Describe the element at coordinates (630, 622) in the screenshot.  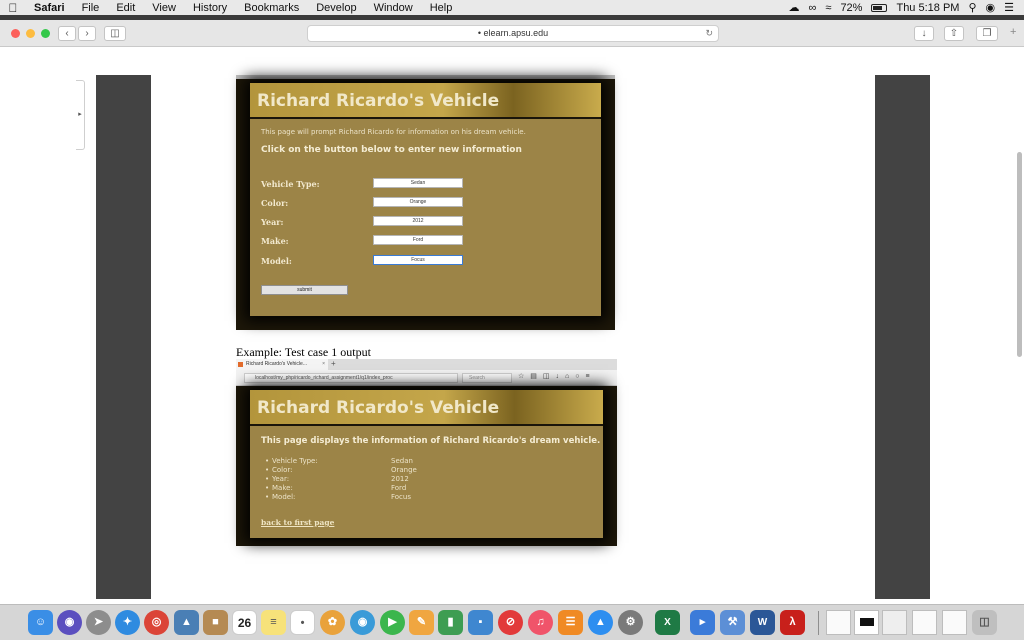
I see `system-preferences-icon: ⚙` at that location.